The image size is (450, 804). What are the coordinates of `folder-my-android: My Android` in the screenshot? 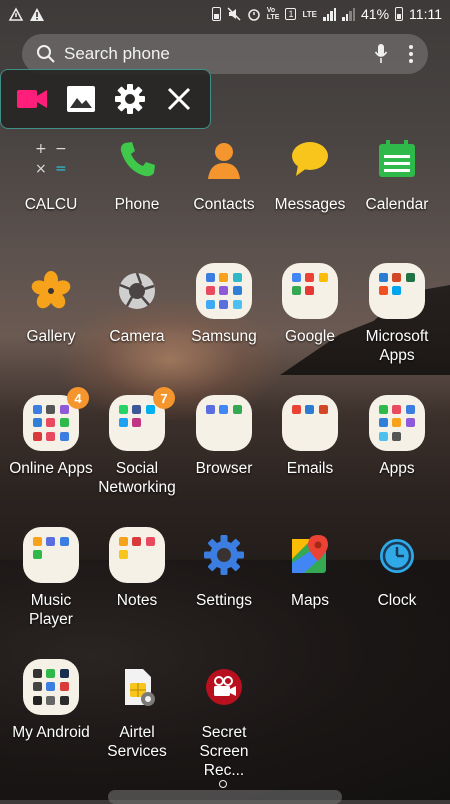 It's located at (51, 700).